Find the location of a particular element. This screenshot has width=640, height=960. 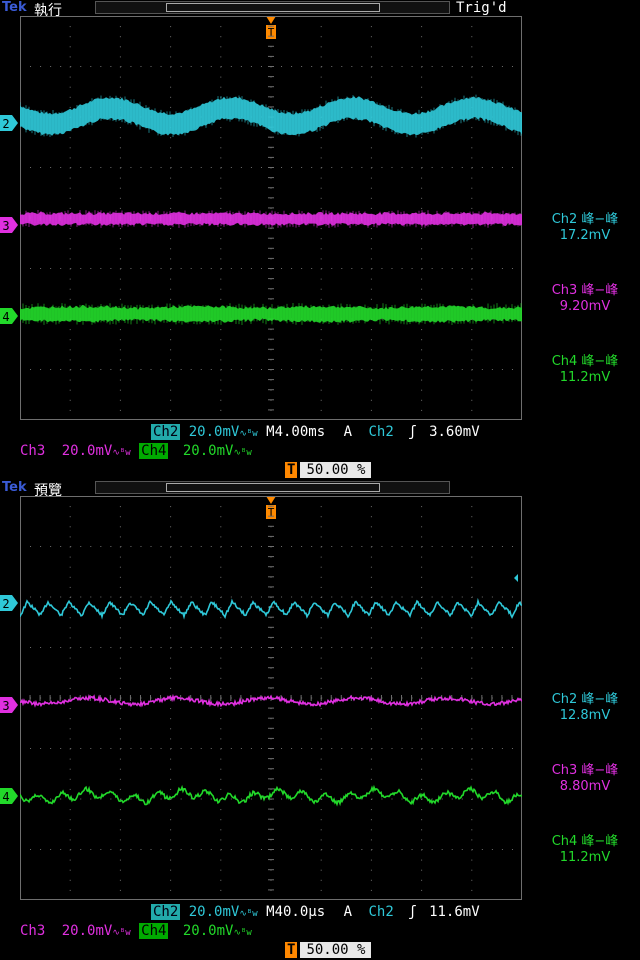

ch3-measurement: Ch3 峰−峰 8.80mV is located at coordinates (585, 779).